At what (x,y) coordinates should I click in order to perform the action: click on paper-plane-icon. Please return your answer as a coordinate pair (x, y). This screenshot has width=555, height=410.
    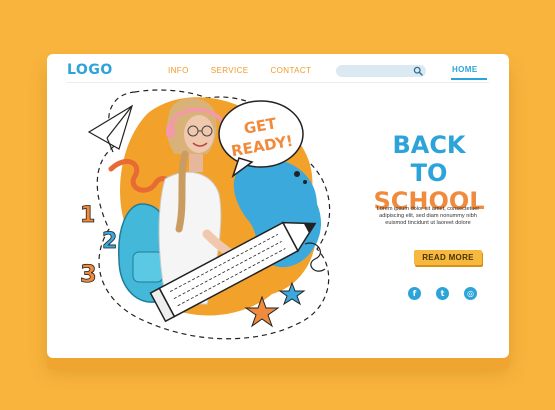
    Looking at the image, I should click on (110, 128).